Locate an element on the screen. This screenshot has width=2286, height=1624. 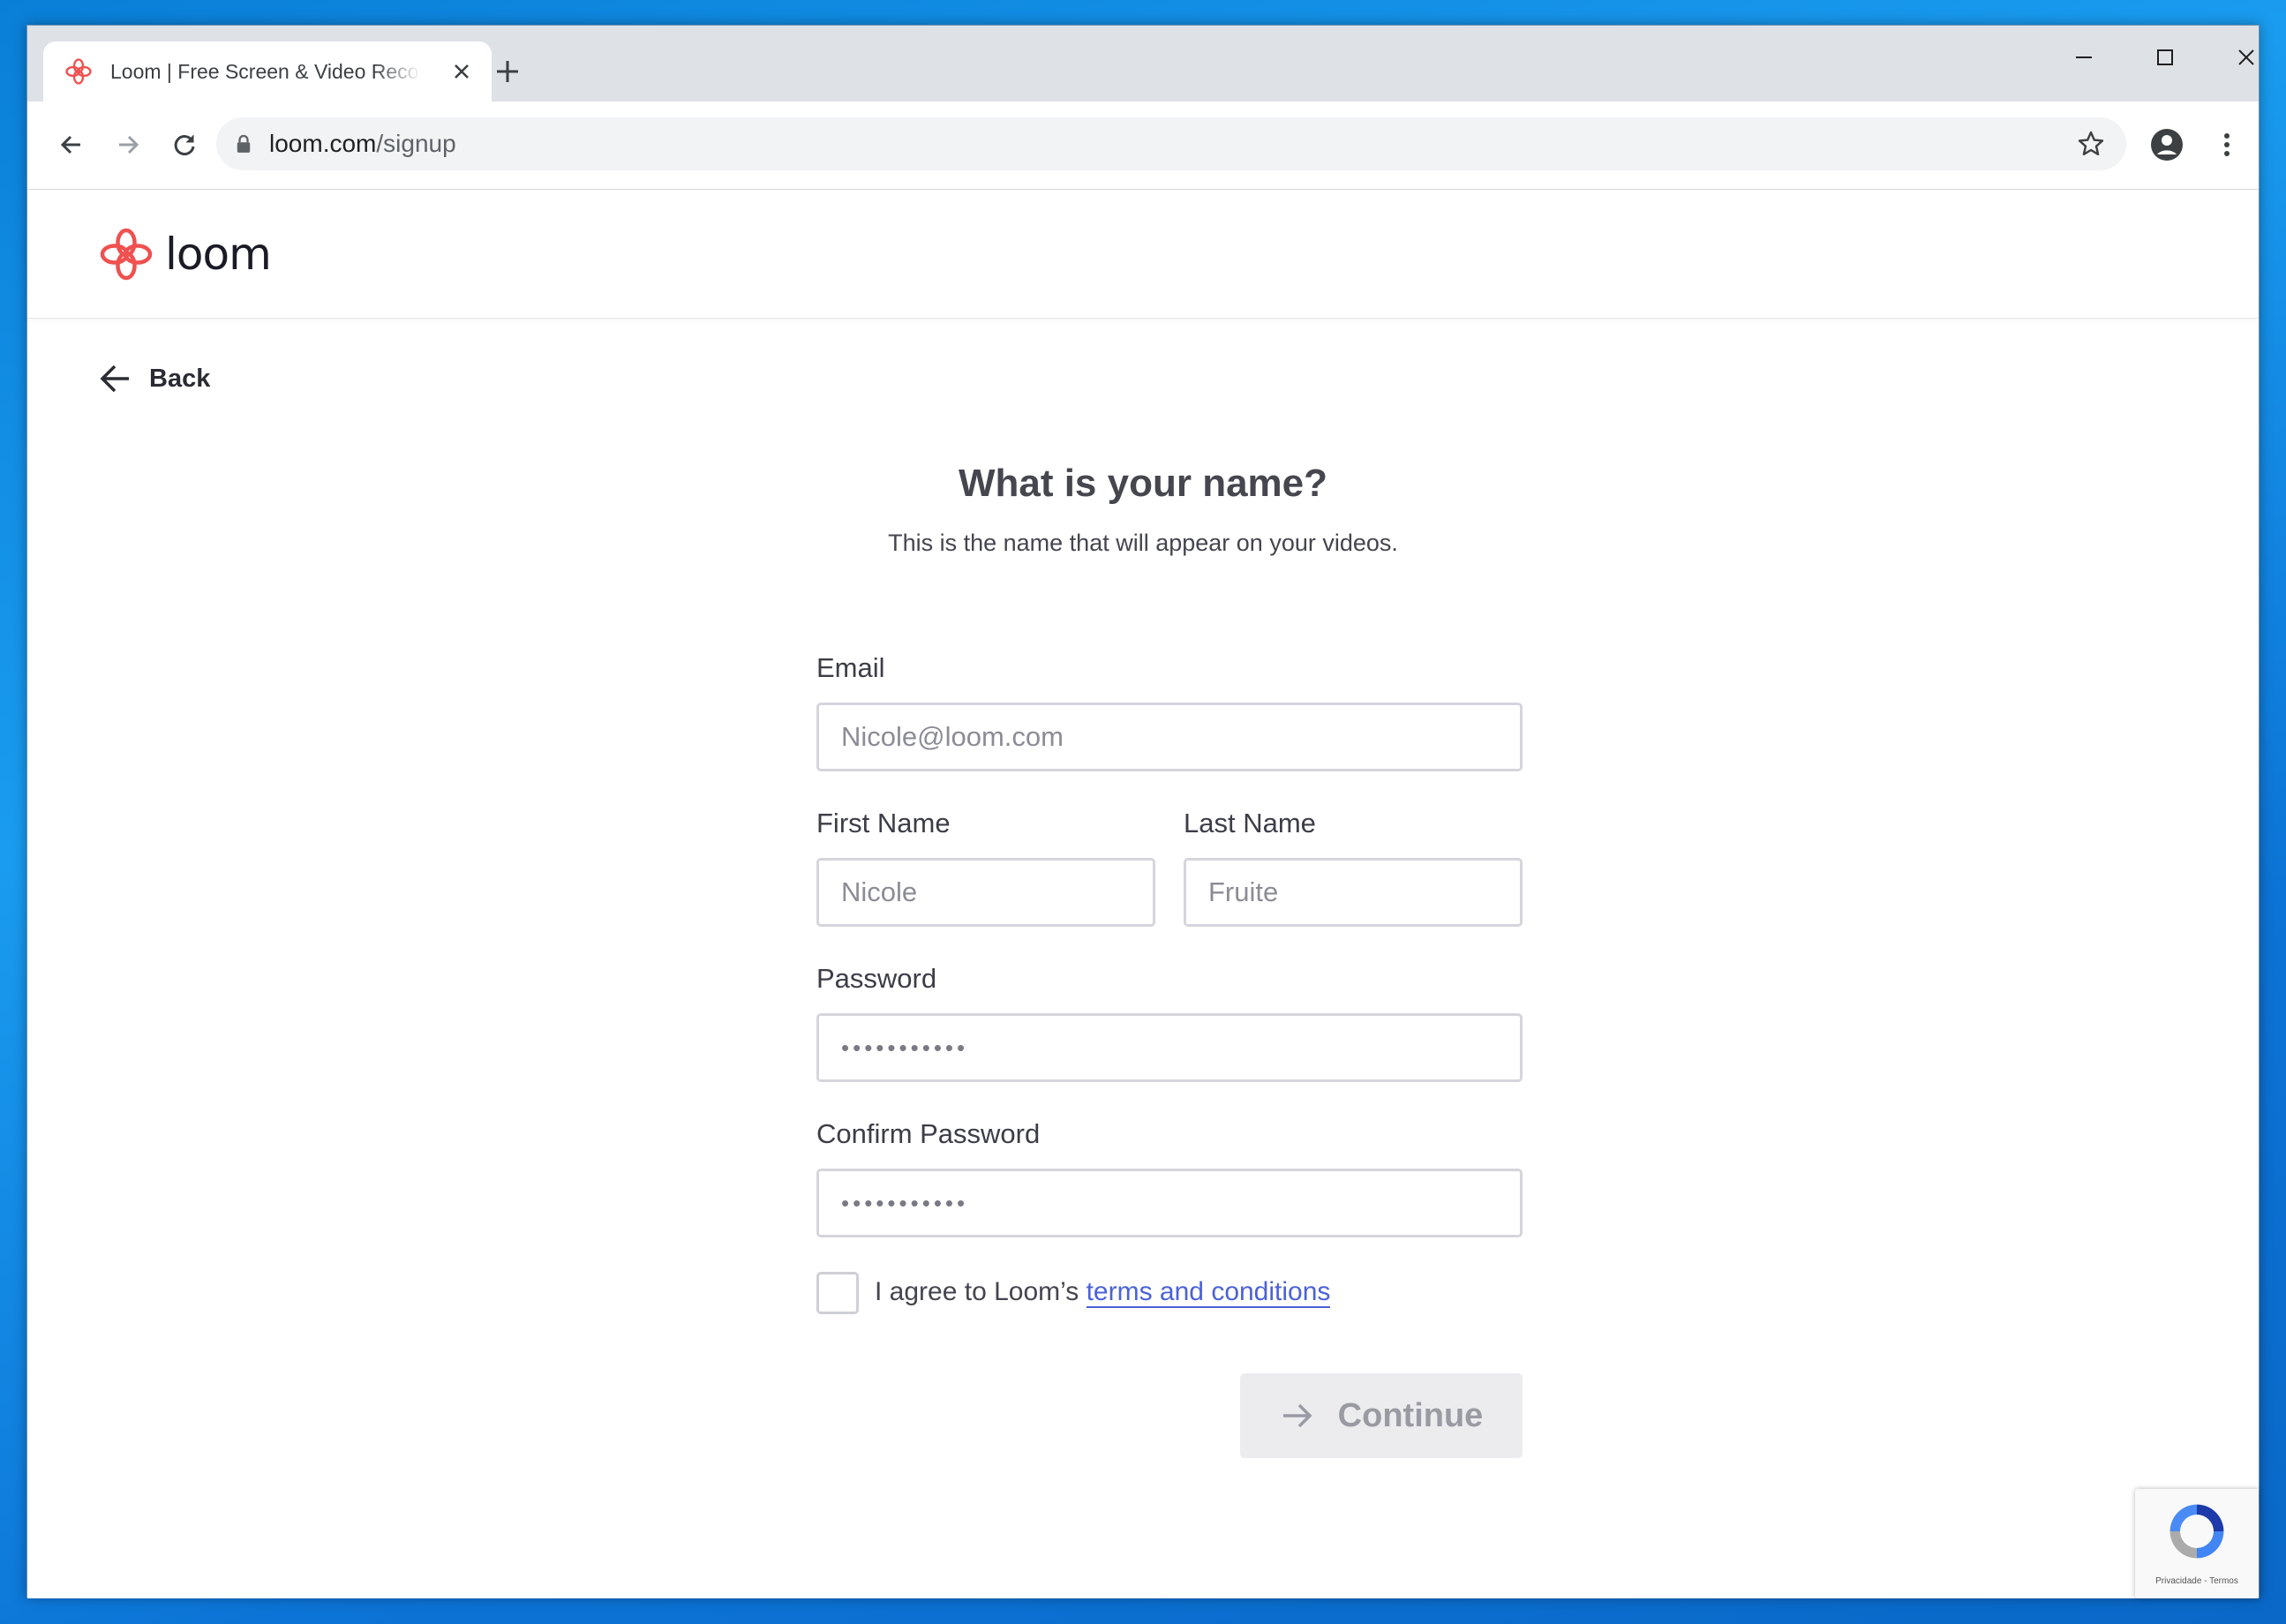
confirm-password-input: ••••••••••• is located at coordinates (1169, 1203).